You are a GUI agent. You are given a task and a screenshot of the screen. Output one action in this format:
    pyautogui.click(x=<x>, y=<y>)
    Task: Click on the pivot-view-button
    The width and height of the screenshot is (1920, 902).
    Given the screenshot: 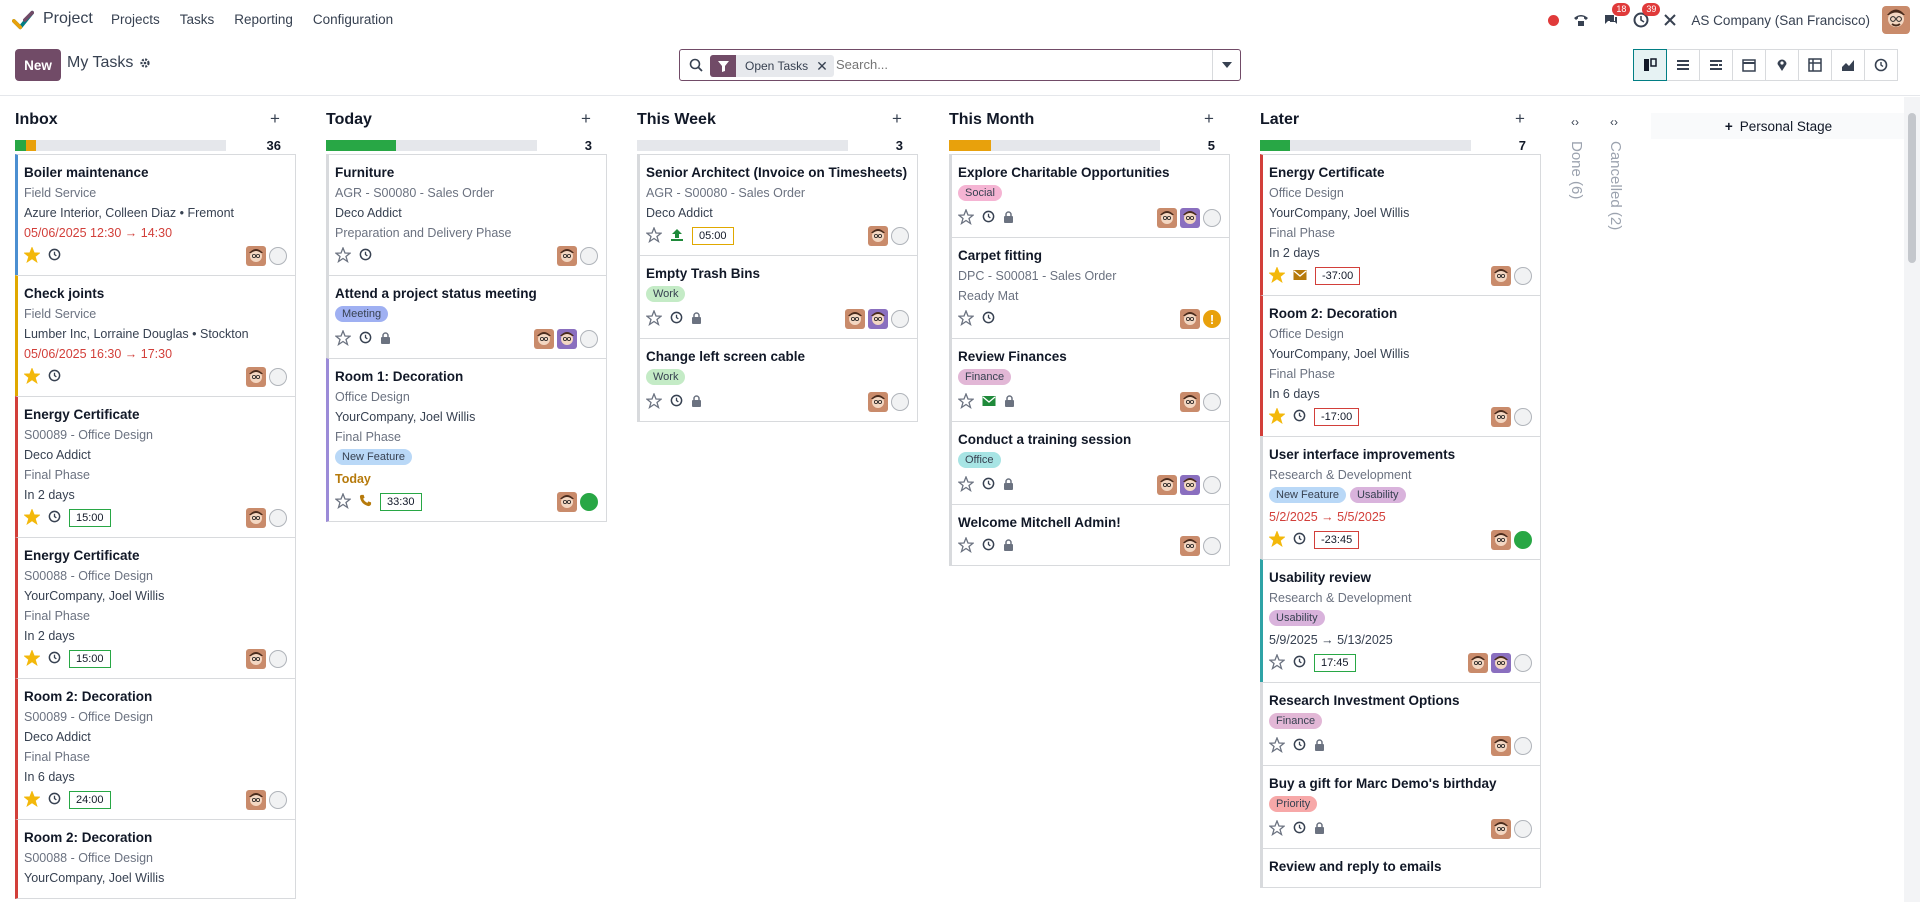 What is the action you would take?
    pyautogui.click(x=1815, y=65)
    